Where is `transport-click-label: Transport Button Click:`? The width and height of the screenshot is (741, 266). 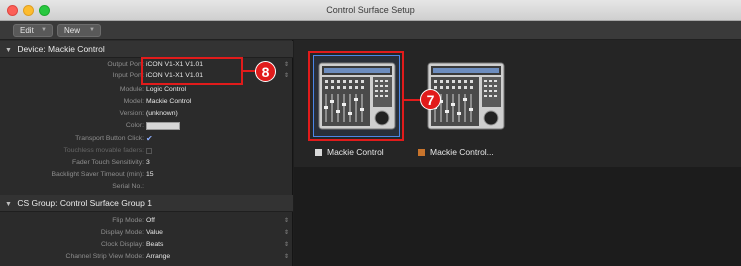
transport-click-label: Transport Button Click: is located at coordinates (109, 138).